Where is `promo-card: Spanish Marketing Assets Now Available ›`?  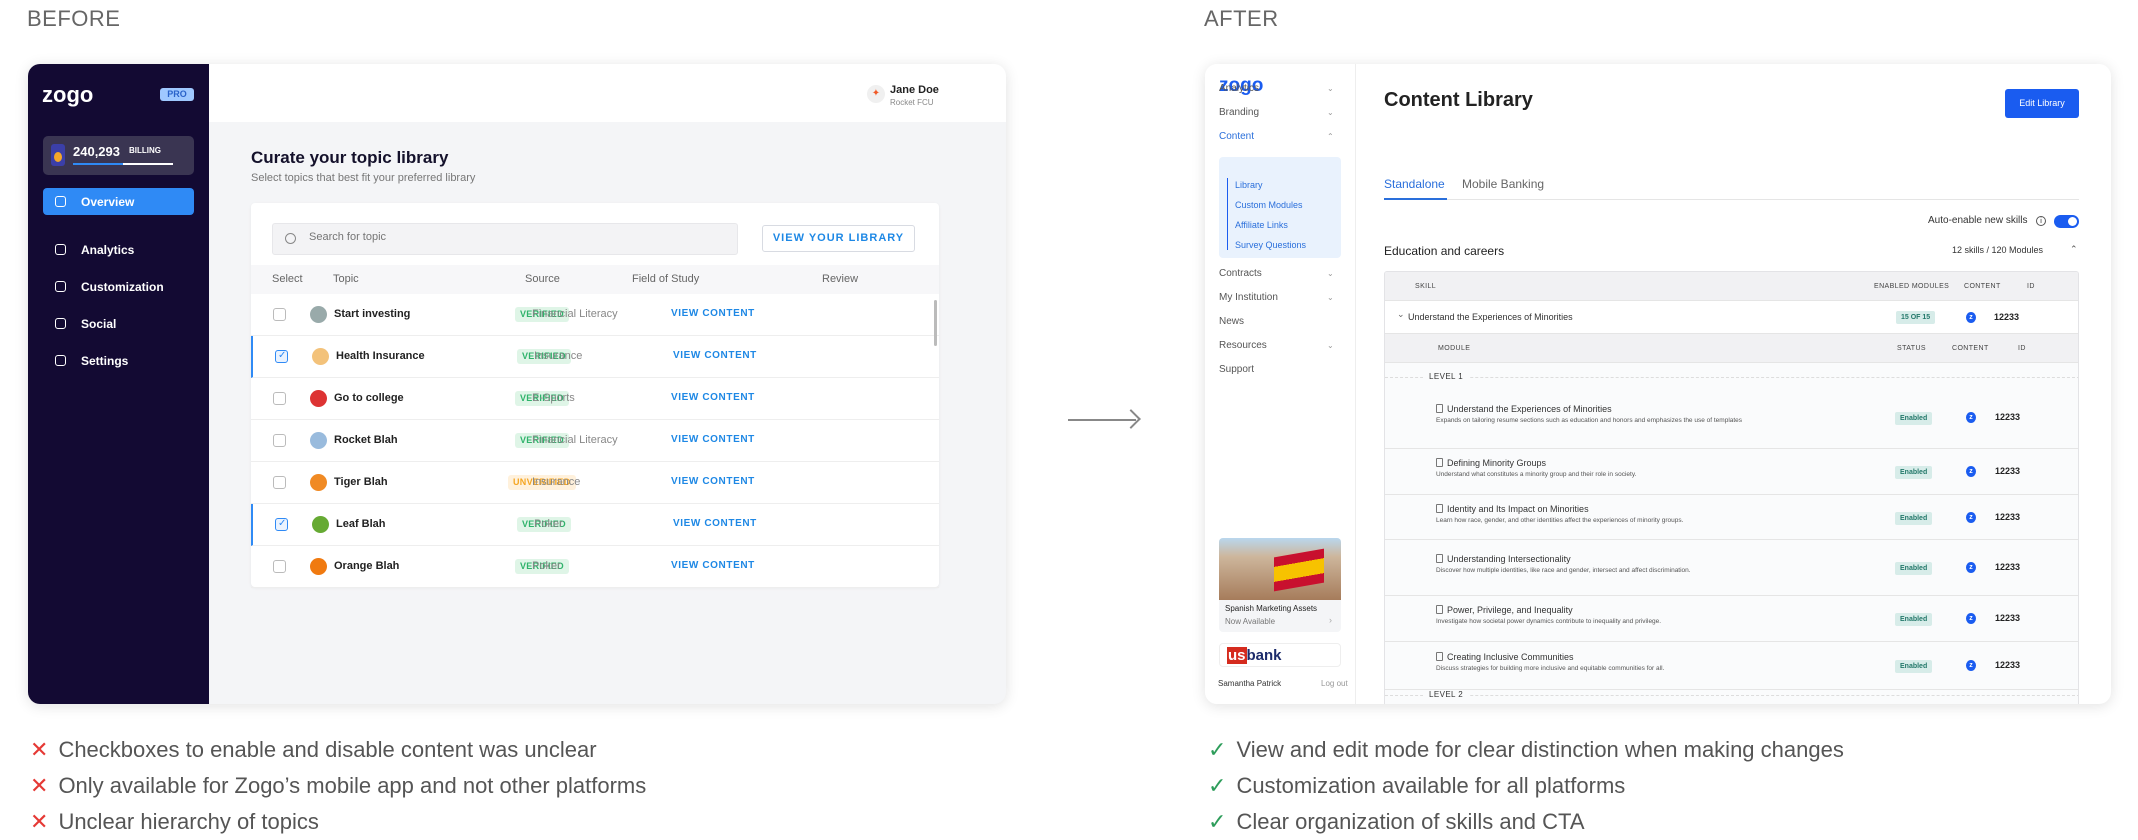 promo-card: Spanish Marketing Assets Now Available › is located at coordinates (1280, 585).